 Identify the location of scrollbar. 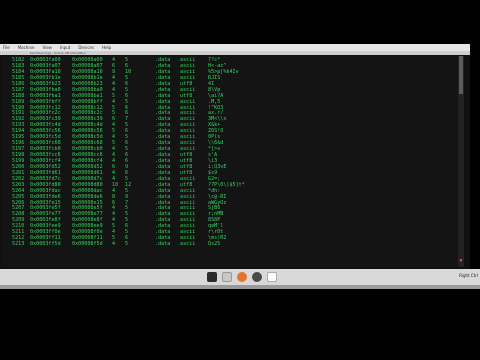
(461, 161).